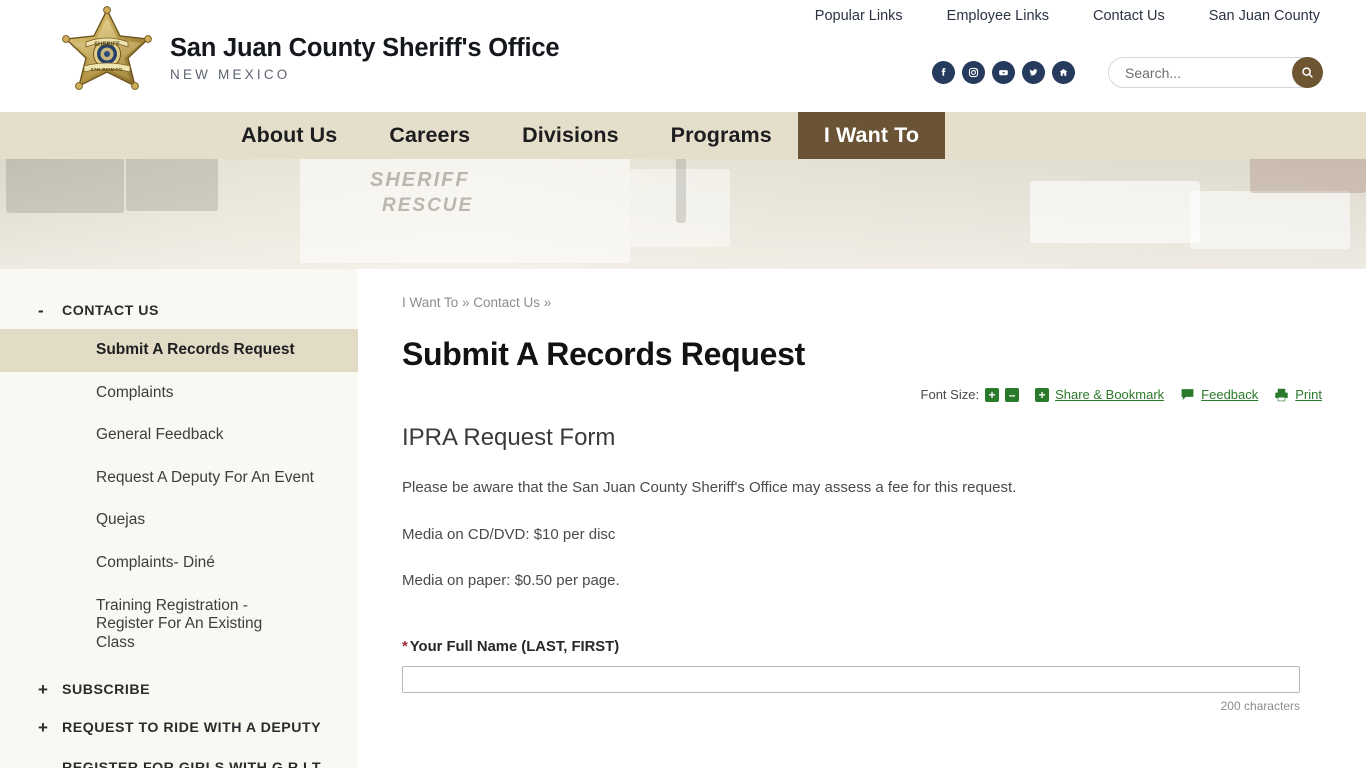  What do you see at coordinates (514, 646) in the screenshot?
I see `full-name-label-text: Your Full Name (LAST, FIRST)` at bounding box center [514, 646].